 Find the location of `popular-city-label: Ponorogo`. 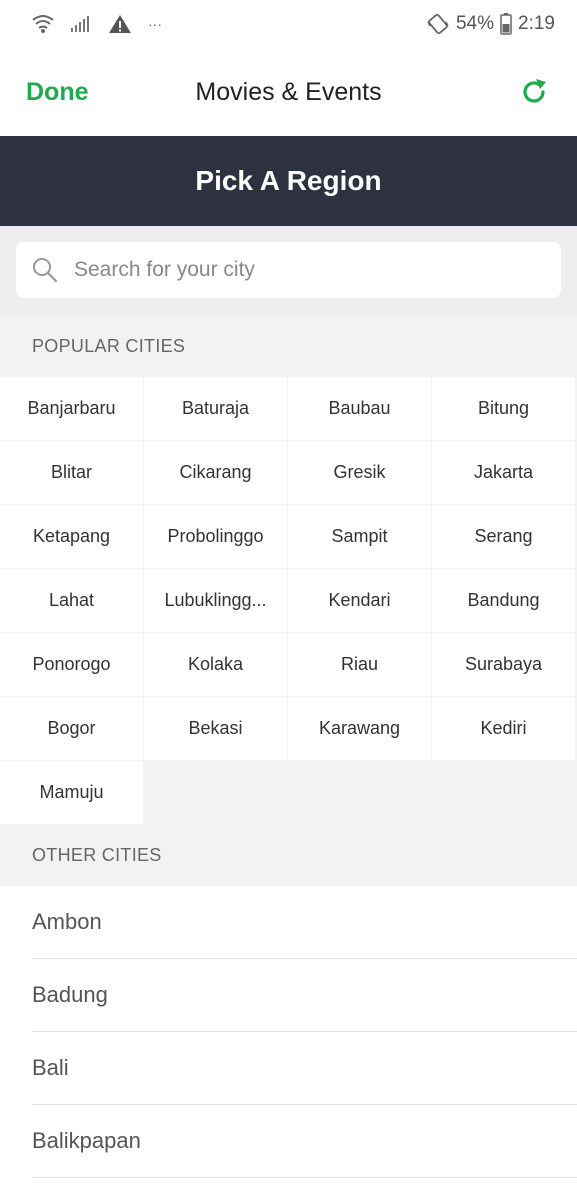

popular-city-label: Ponorogo is located at coordinates (71, 664).